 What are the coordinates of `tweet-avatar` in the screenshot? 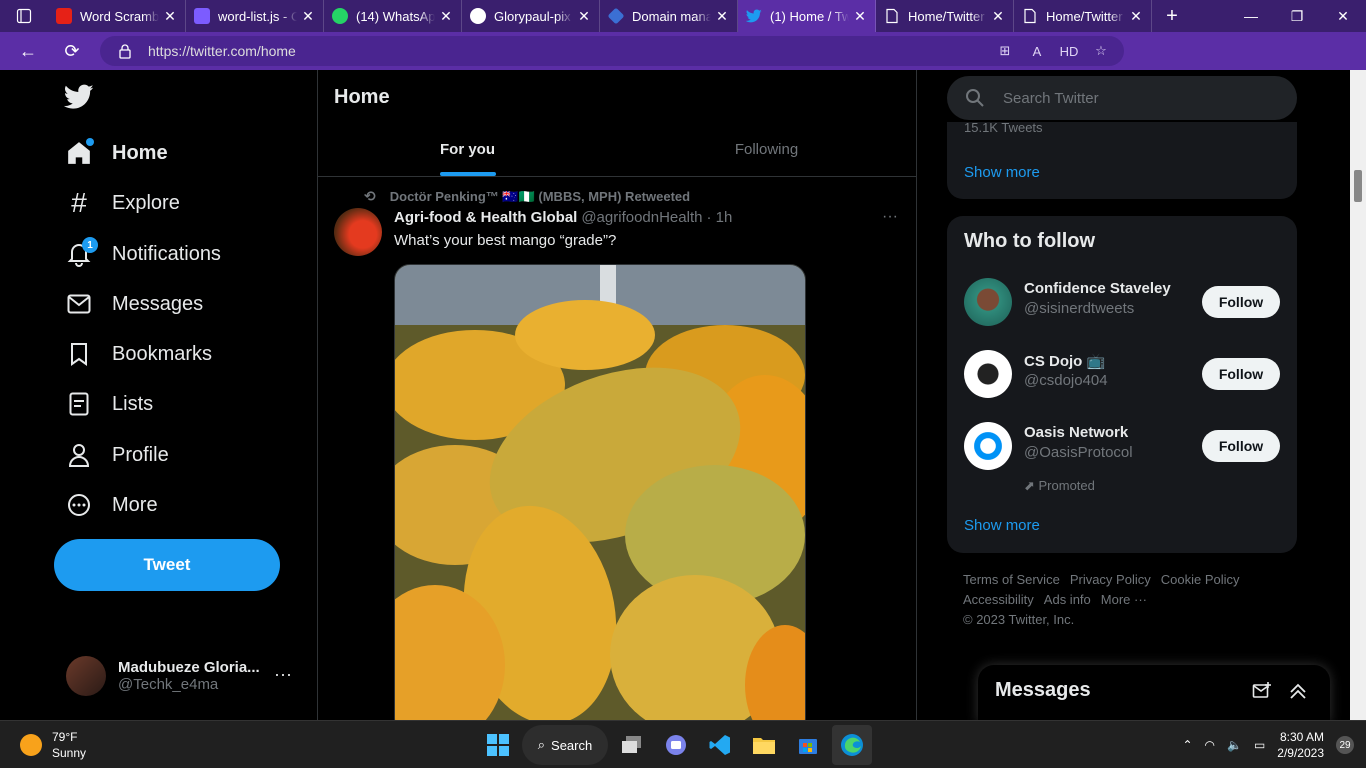 It's located at (358, 232).